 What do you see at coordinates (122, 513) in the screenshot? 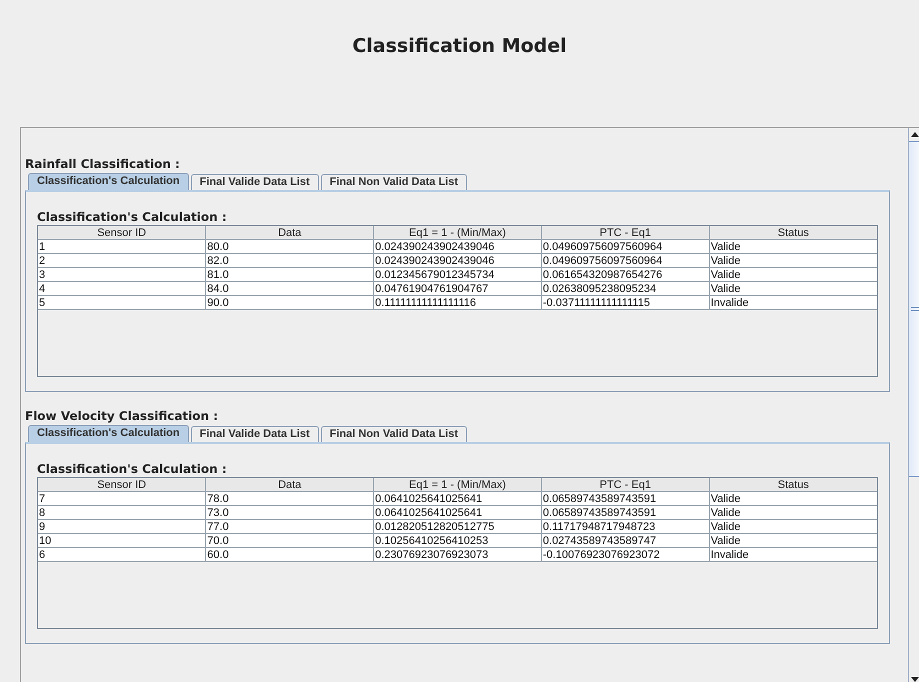
I see `table-cell: 8` at bounding box center [122, 513].